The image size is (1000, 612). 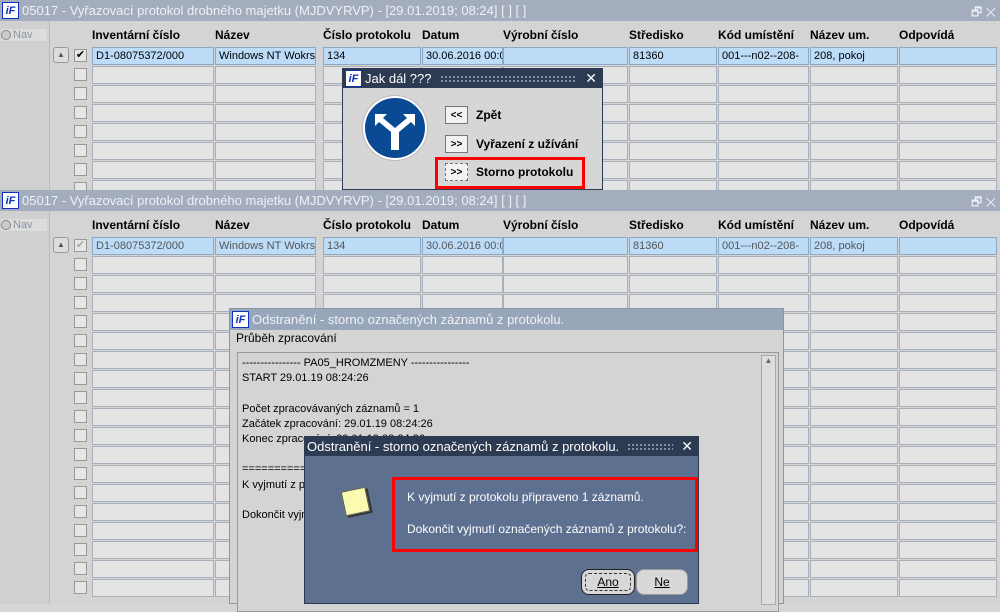 I want to click on column-header: Číslo protokolu, so click(x=367, y=225).